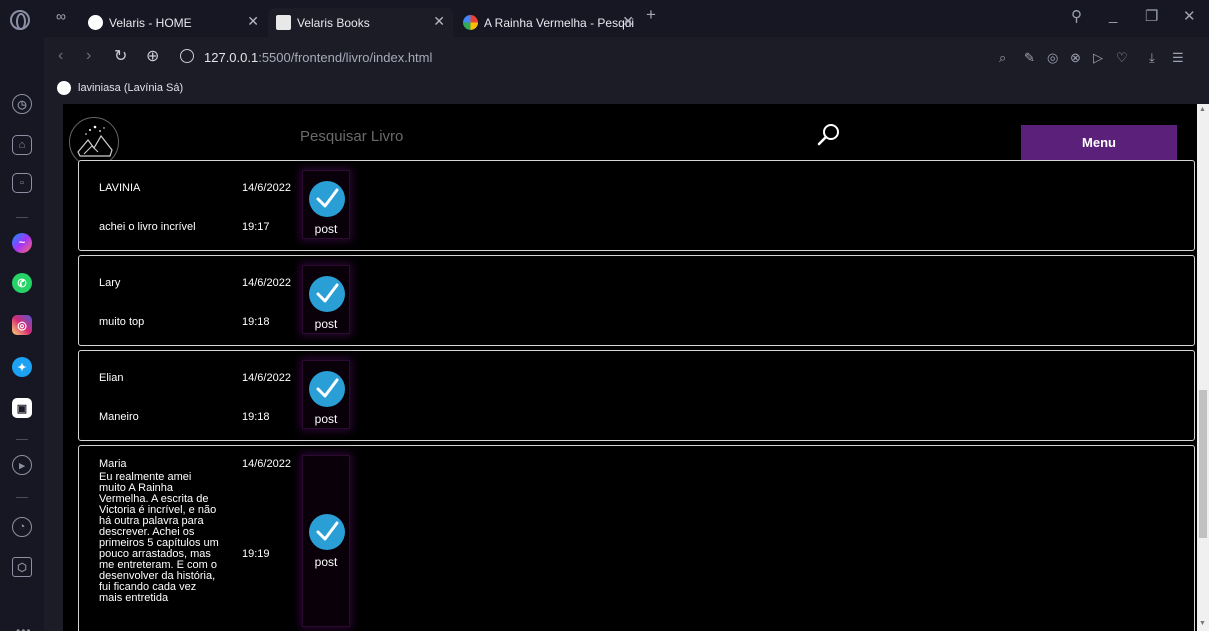  I want to click on new-tab-icon: +, so click(651, 15).